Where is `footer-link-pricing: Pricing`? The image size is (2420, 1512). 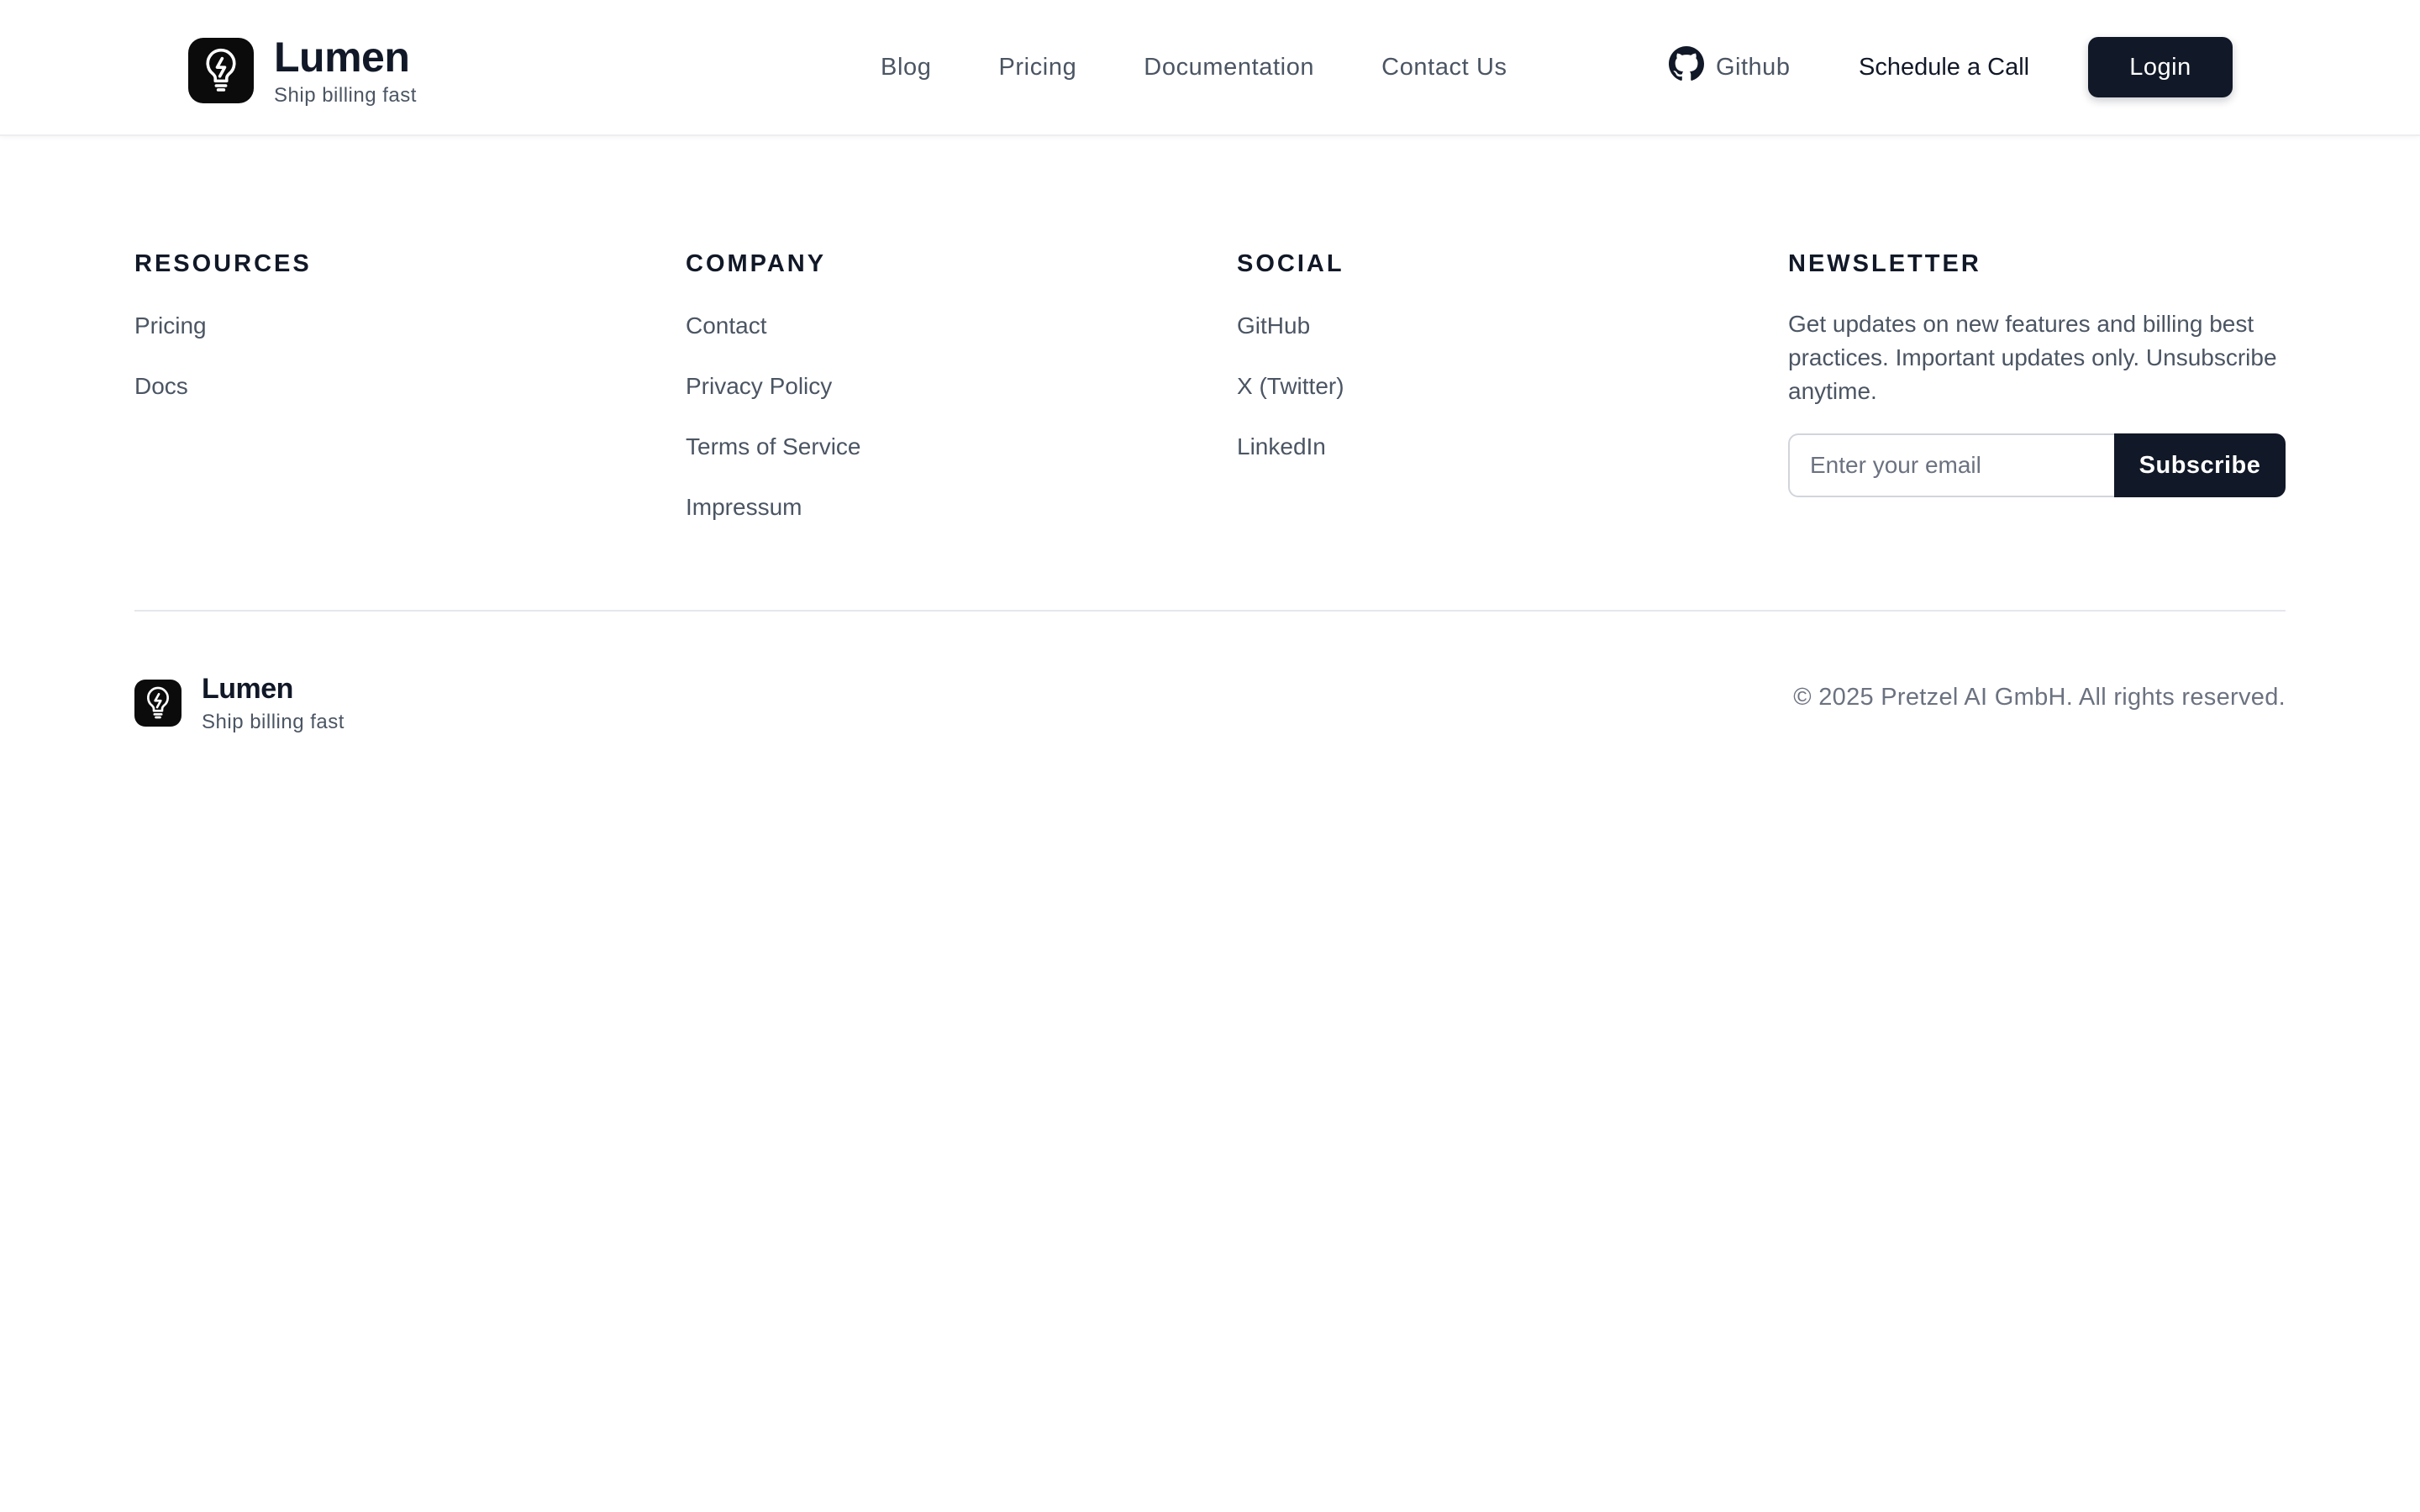 footer-link-pricing: Pricing is located at coordinates (223, 326).